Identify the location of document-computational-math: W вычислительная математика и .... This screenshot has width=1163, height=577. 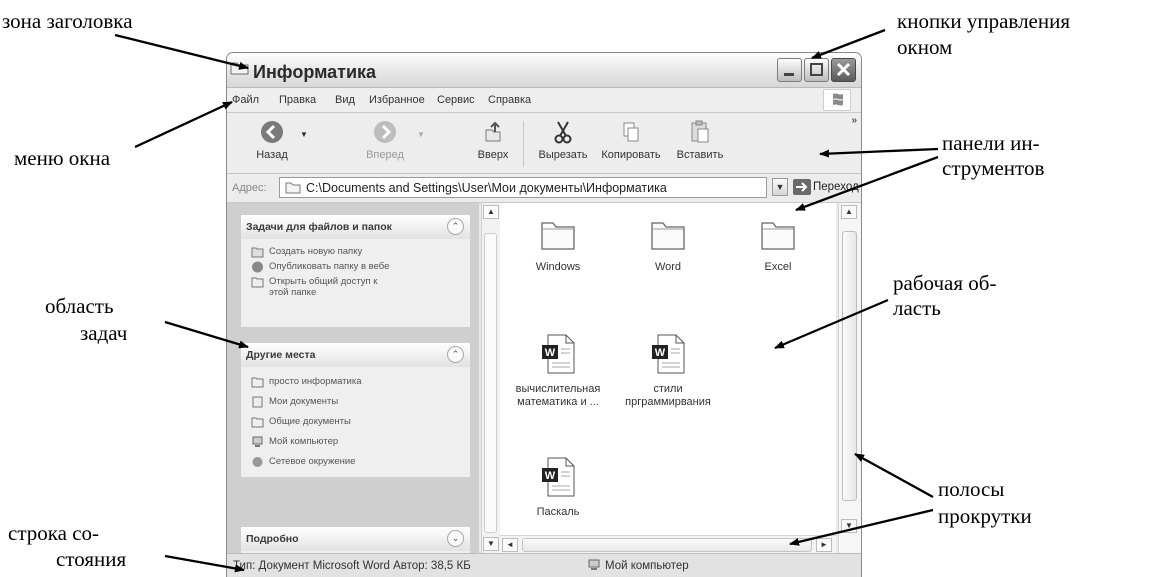
(558, 371).